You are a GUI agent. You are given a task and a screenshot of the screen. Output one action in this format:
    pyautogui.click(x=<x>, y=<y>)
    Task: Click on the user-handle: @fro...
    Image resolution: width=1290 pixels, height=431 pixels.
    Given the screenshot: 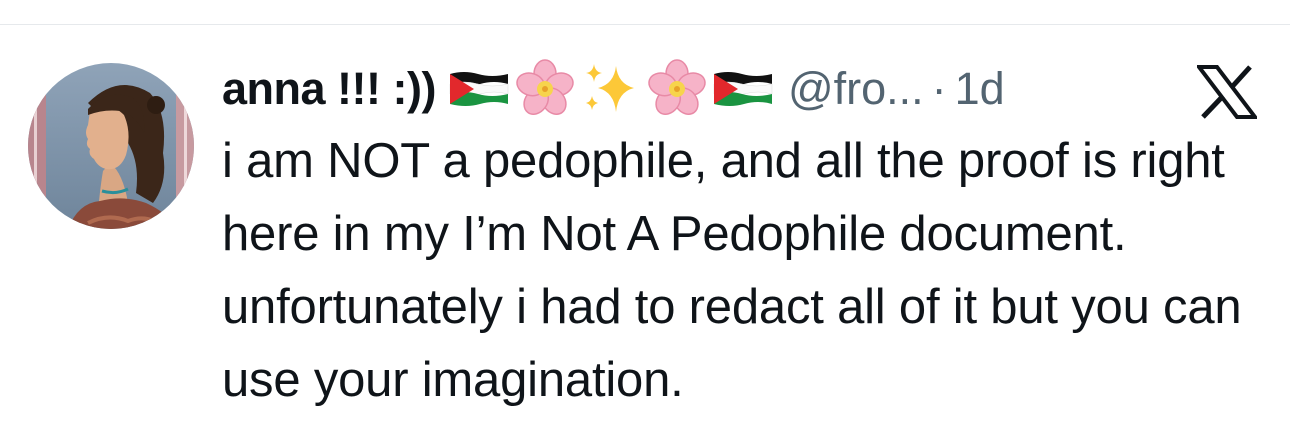 What is the action you would take?
    pyautogui.click(x=856, y=89)
    